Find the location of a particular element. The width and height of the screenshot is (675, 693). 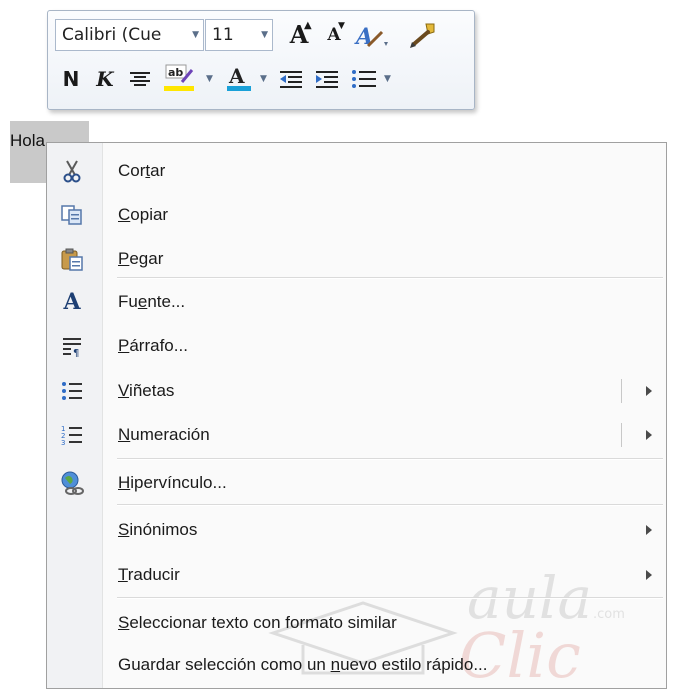

selected-text: Hola is located at coordinates (27, 141).